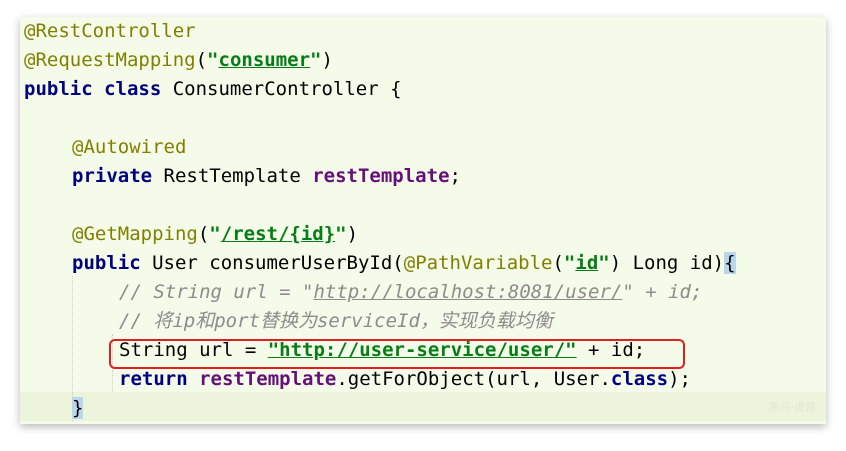  Describe the element at coordinates (112, 176) in the screenshot. I see `keyword: private` at that location.